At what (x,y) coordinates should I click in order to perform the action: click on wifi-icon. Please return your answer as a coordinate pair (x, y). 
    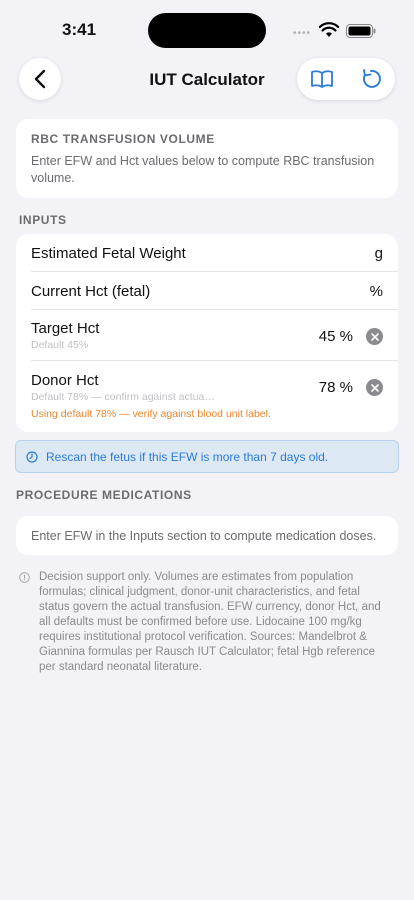
    Looking at the image, I should click on (329, 29).